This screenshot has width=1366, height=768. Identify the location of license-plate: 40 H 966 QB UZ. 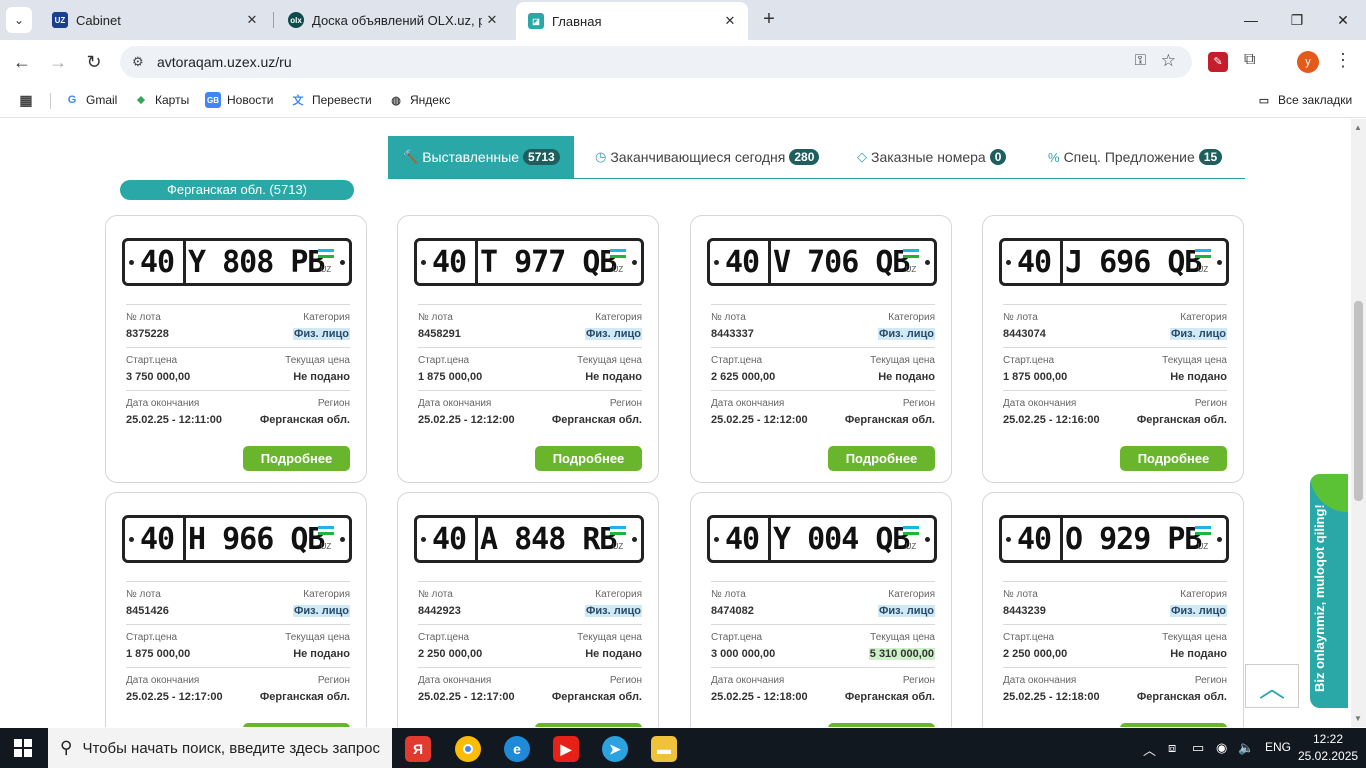
(237, 539).